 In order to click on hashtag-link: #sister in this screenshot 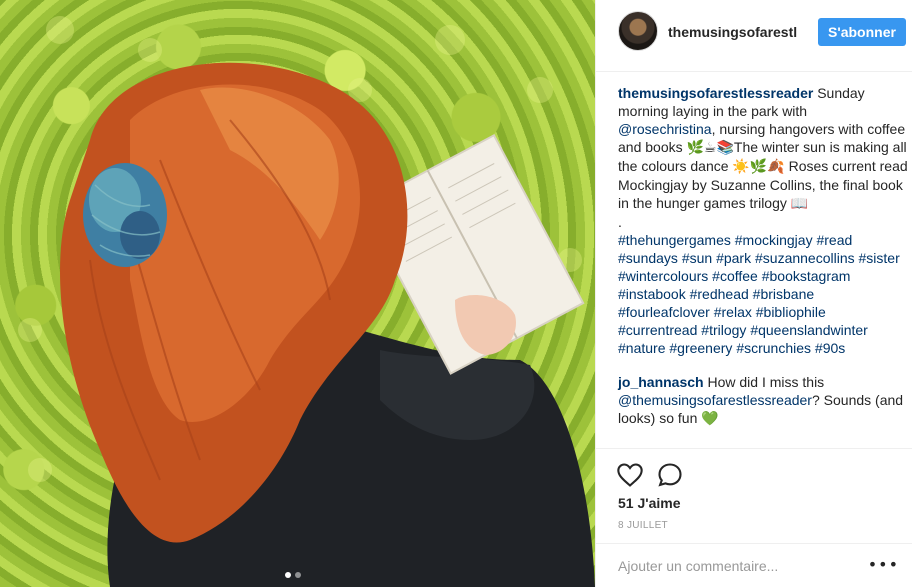, I will do `click(879, 258)`.